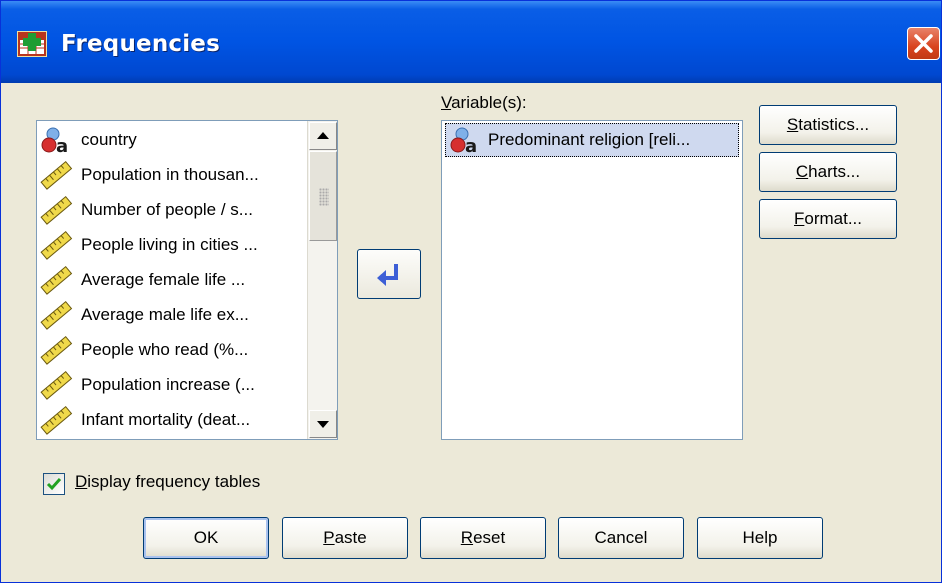  I want to click on close-icon, so click(923, 43).